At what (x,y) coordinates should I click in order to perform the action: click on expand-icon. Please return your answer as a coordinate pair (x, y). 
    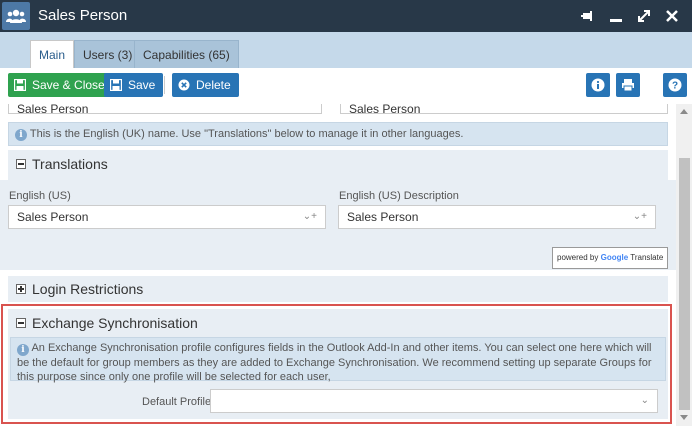
    Looking at the image, I should click on (21, 289).